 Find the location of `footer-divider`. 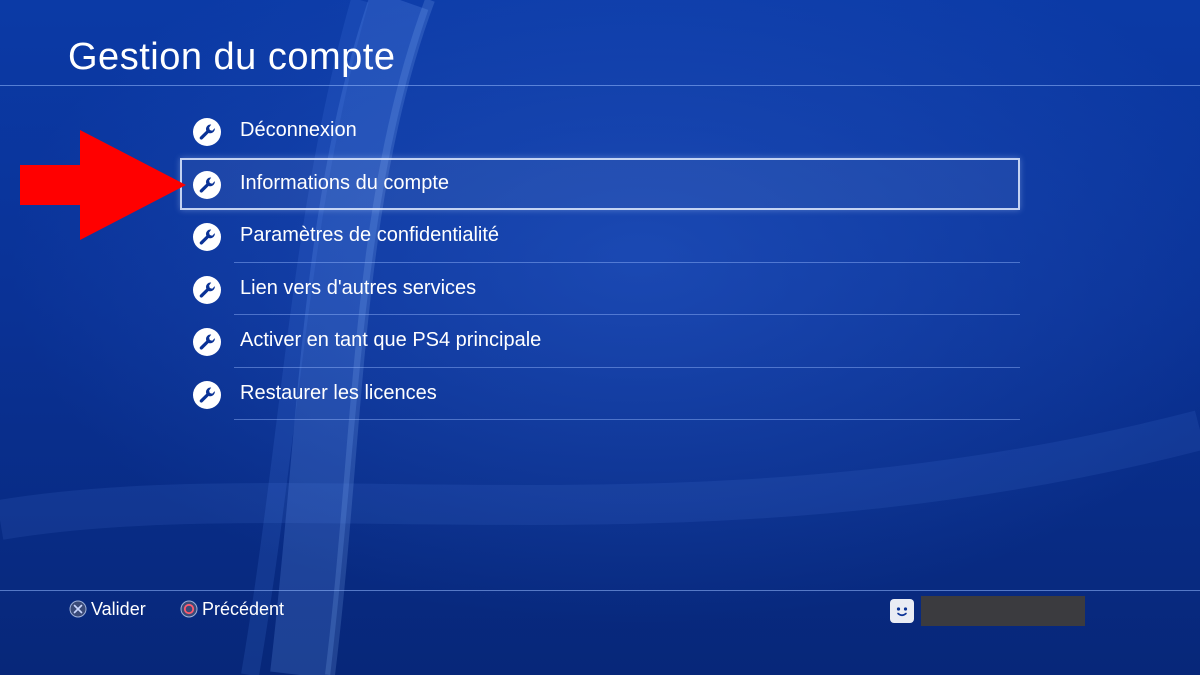

footer-divider is located at coordinates (600, 590).